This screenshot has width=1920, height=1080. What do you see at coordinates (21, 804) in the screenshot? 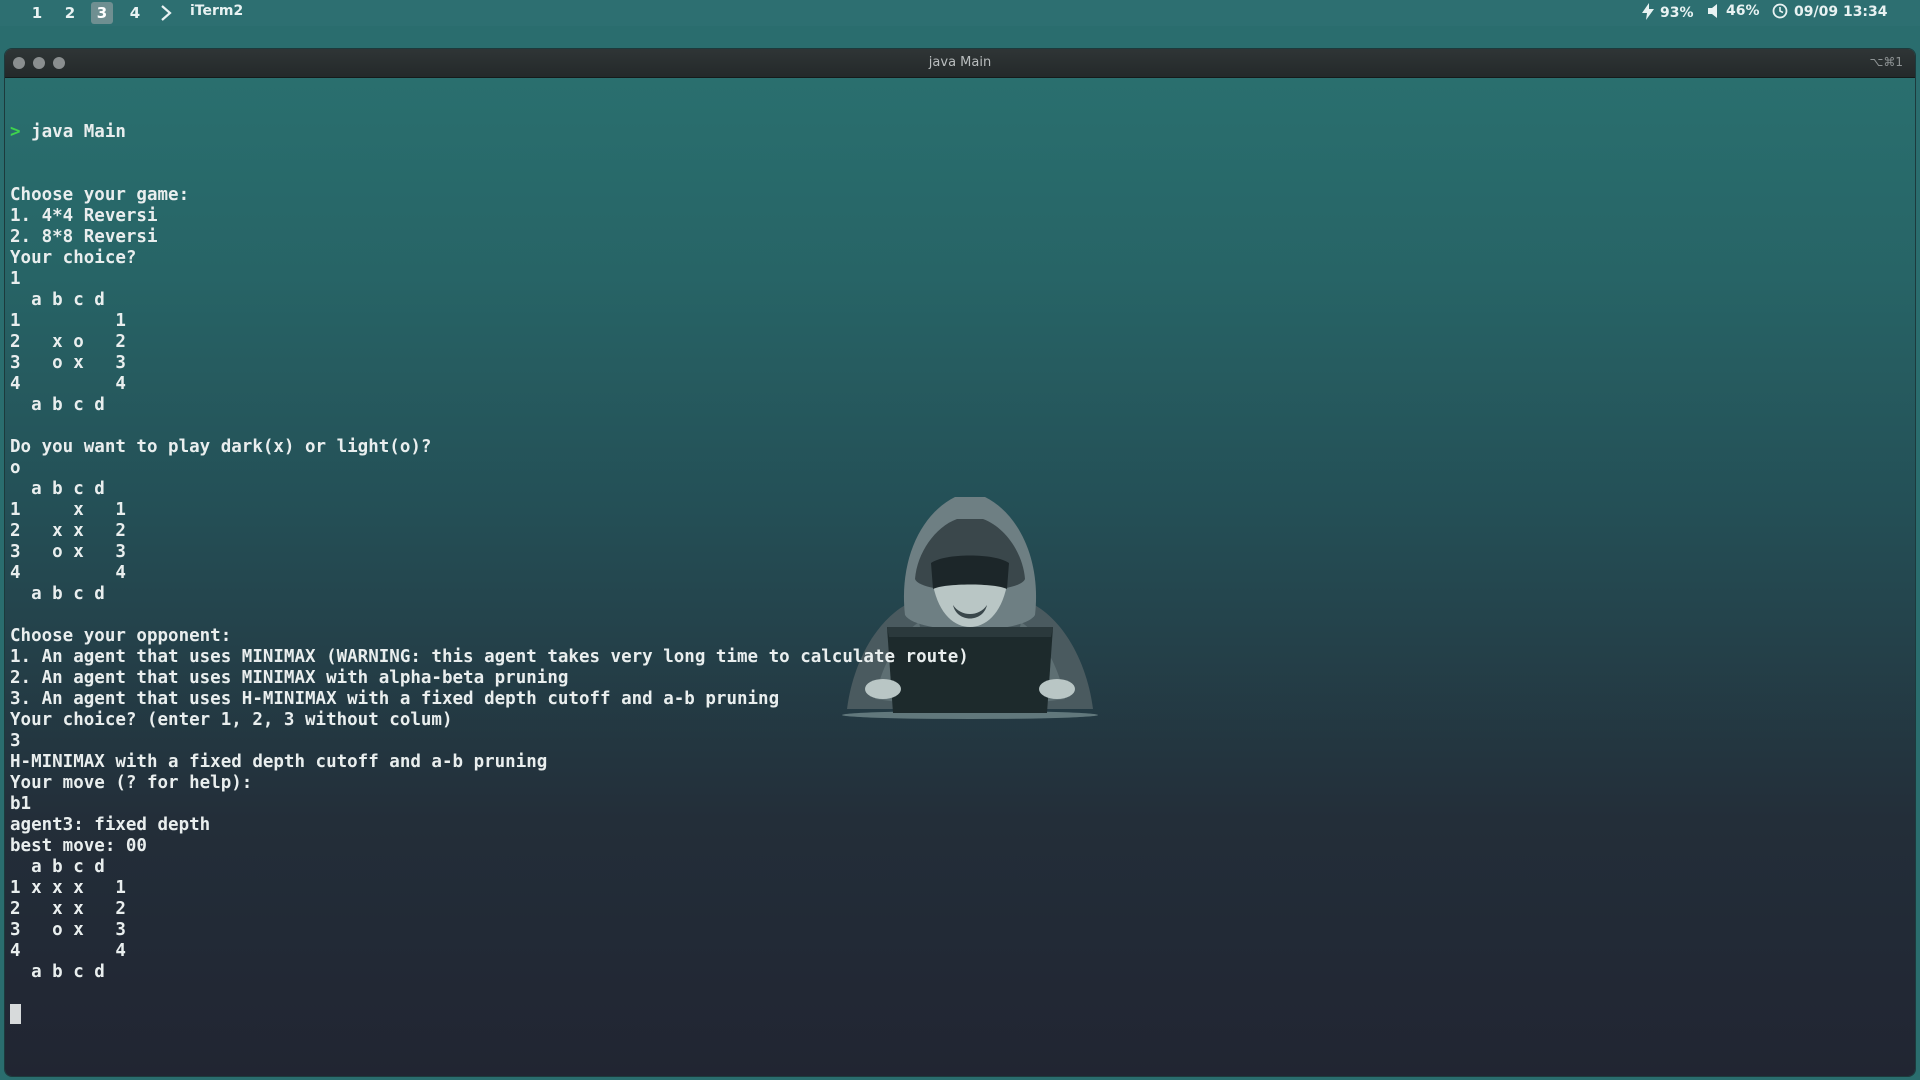
I see `terminal-line: b1` at bounding box center [21, 804].